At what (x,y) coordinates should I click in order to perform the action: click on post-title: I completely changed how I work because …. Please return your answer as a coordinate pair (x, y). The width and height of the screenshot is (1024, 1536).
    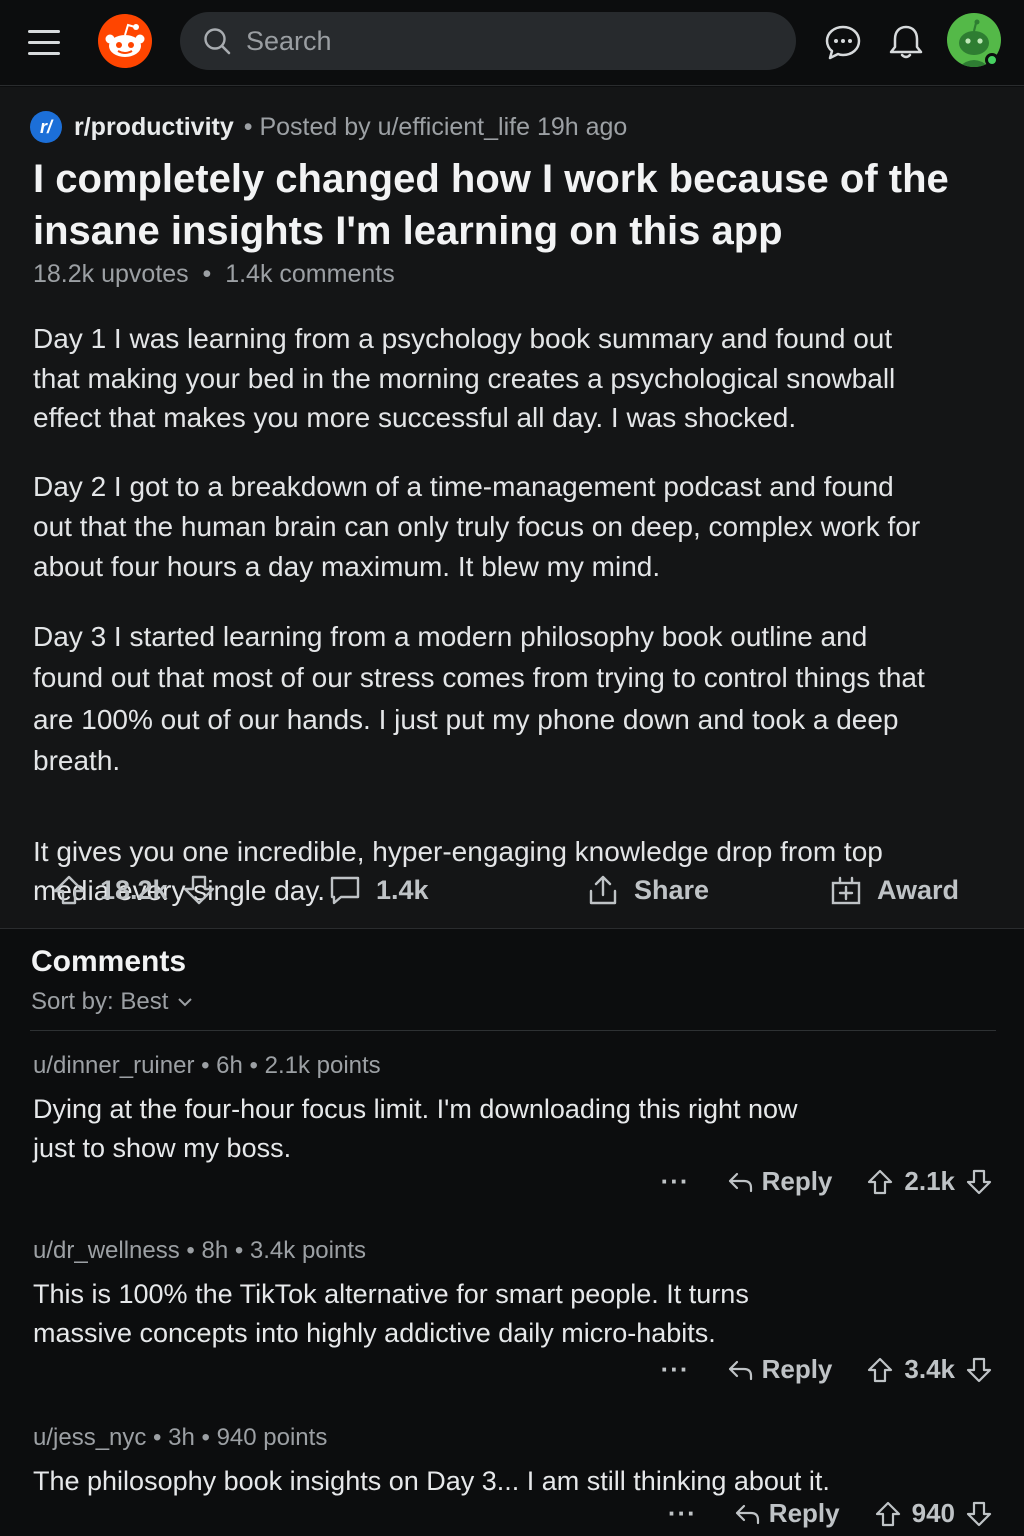
    Looking at the image, I should click on (491, 205).